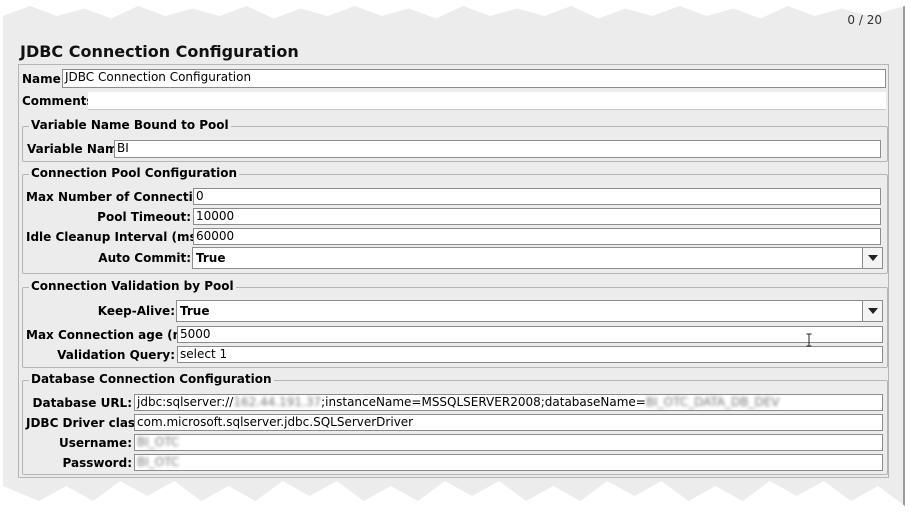 This screenshot has width=910, height=532. I want to click on auto-commit-value: True, so click(211, 258).